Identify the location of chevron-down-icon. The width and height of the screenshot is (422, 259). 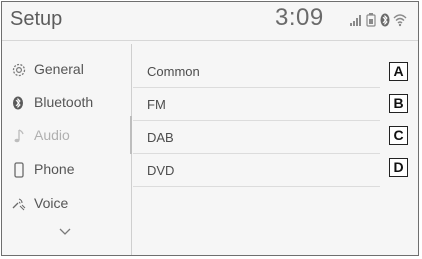
(65, 232).